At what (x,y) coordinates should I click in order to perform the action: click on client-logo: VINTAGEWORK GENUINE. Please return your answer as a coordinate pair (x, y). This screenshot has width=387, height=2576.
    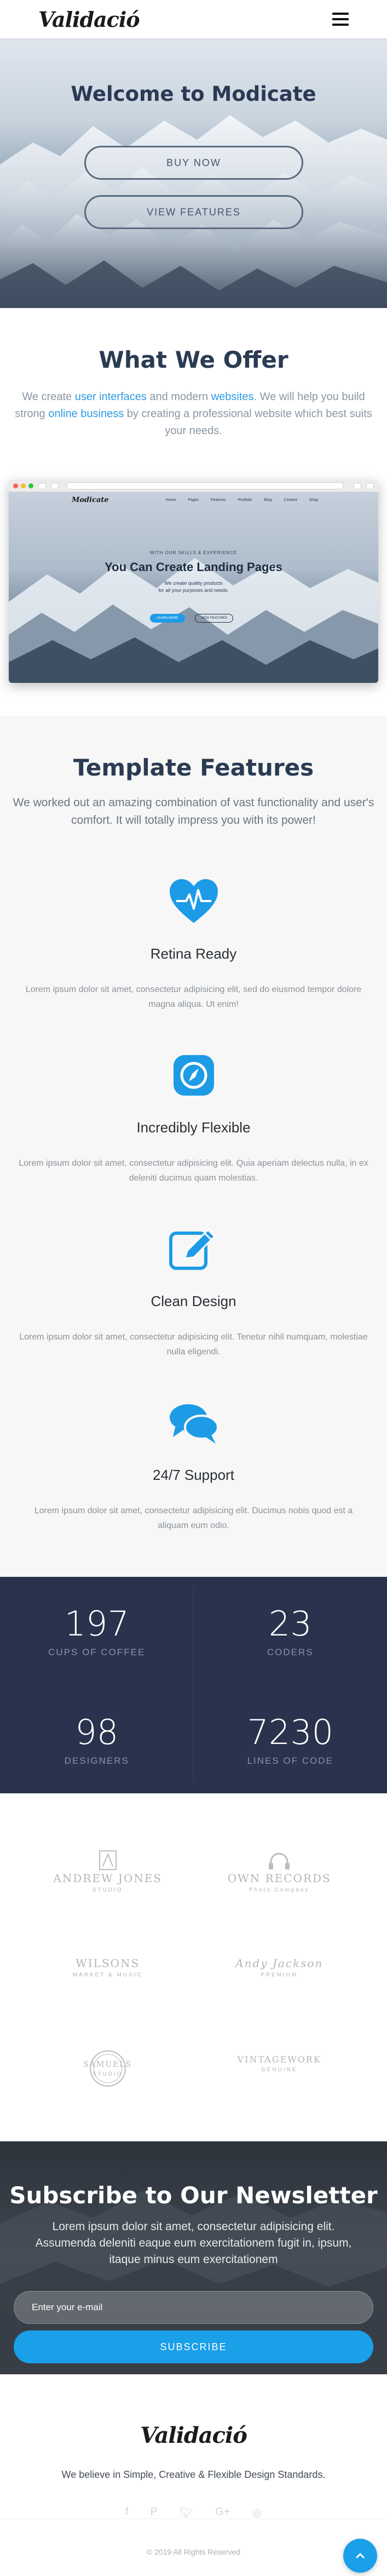
    Looking at the image, I should click on (280, 2063).